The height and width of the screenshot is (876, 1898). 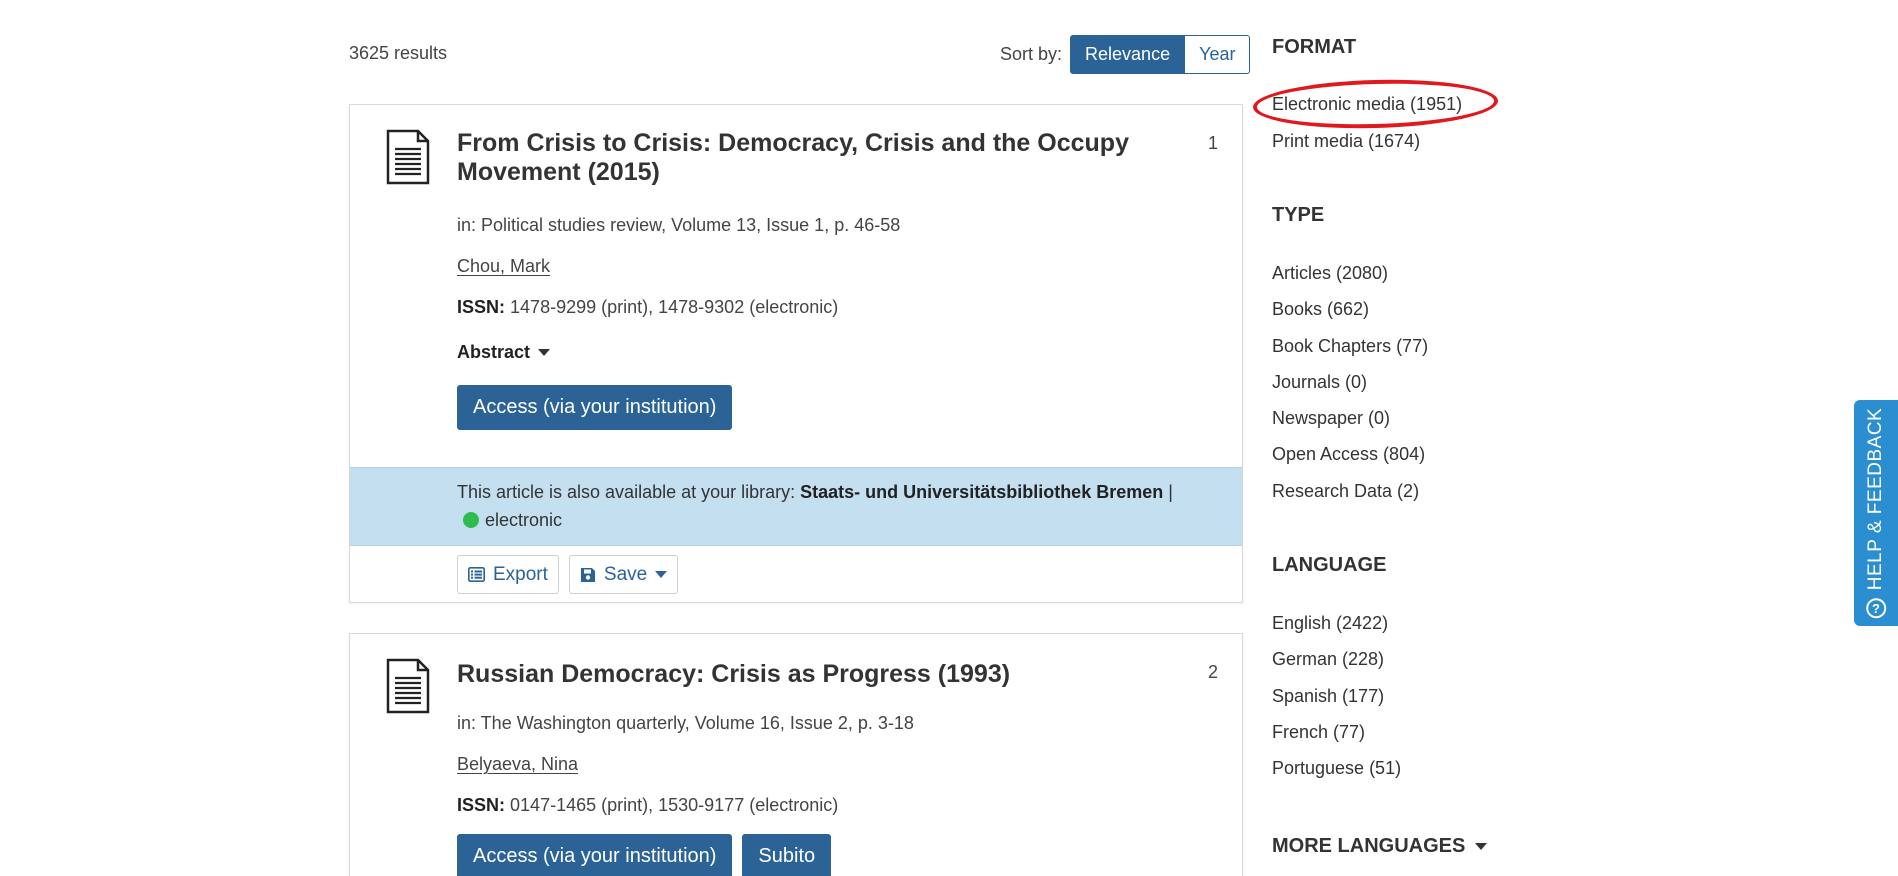 What do you see at coordinates (520, 574) in the screenshot?
I see `export-label: Export` at bounding box center [520, 574].